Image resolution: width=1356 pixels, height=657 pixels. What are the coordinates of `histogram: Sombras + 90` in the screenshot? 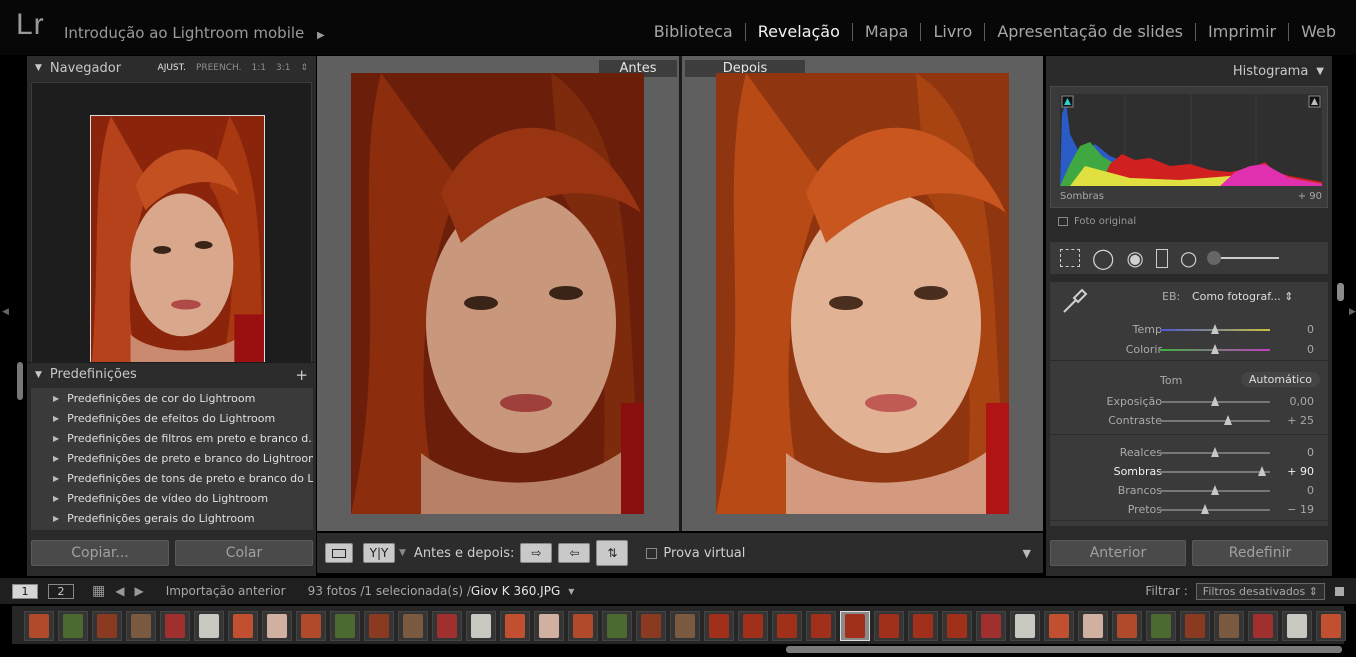 It's located at (1189, 147).